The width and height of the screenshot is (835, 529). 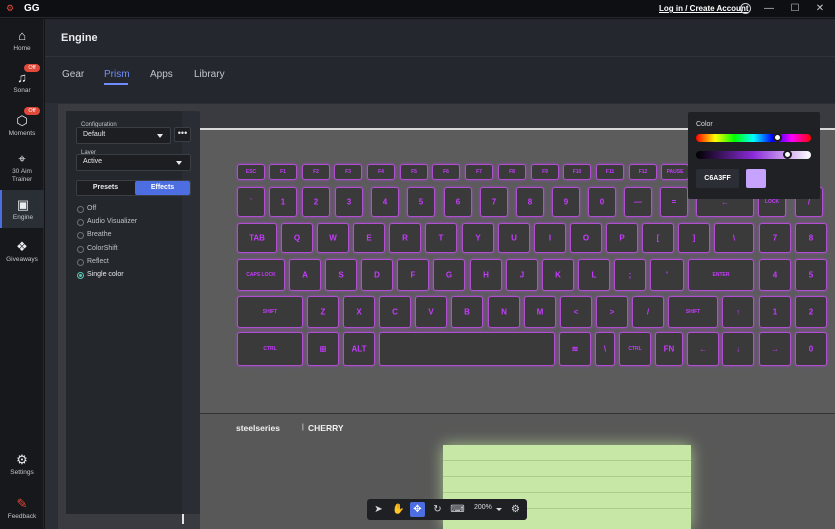 What do you see at coordinates (610, 172) in the screenshot?
I see `keyboard-key: F11` at bounding box center [610, 172].